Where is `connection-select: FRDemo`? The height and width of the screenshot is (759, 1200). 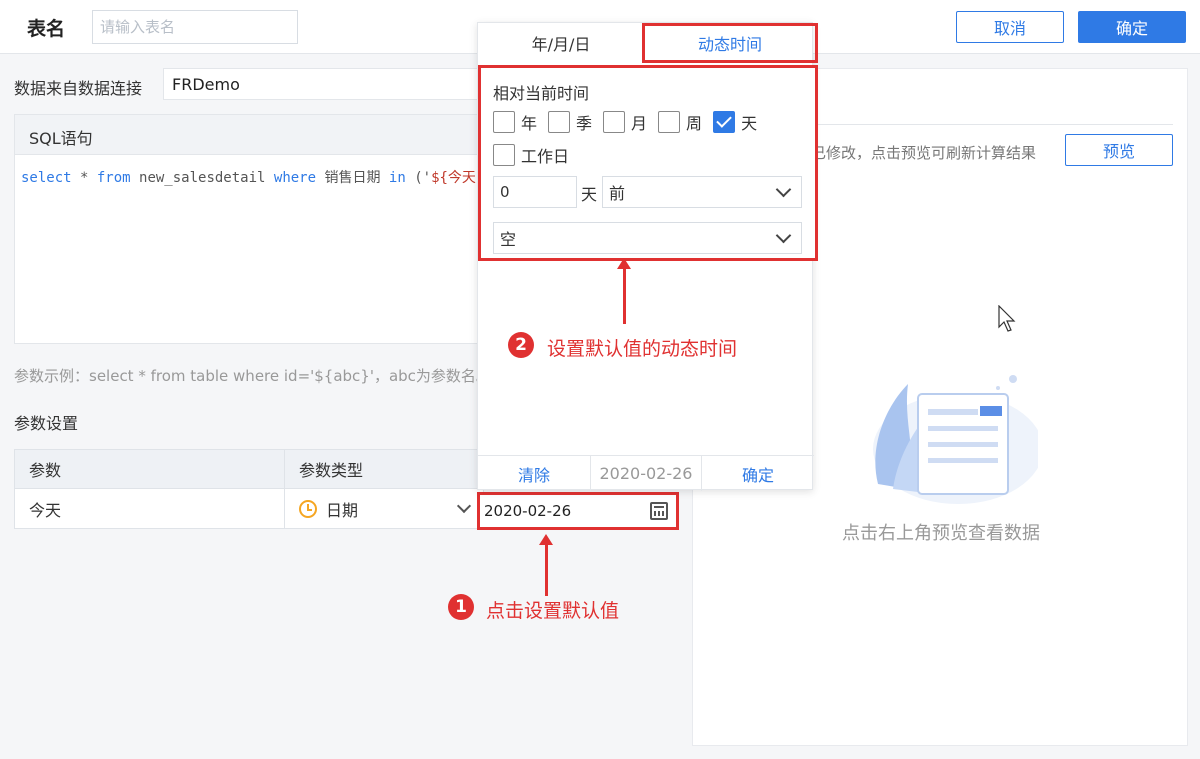
connection-select: FRDemo is located at coordinates (323, 84).